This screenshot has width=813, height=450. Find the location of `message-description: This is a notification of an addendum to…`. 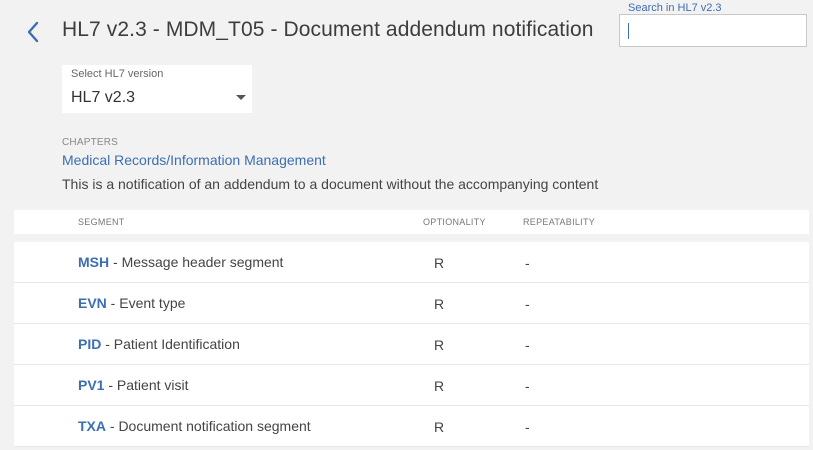

message-description: This is a notification of an addendum to… is located at coordinates (330, 184).